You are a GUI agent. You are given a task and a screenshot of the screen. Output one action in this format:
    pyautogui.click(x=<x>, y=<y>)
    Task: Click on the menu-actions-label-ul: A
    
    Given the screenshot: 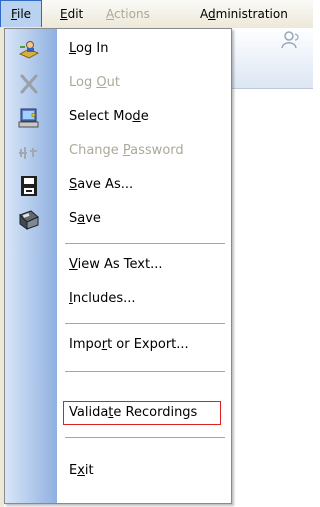 What is the action you would take?
    pyautogui.click(x=110, y=14)
    